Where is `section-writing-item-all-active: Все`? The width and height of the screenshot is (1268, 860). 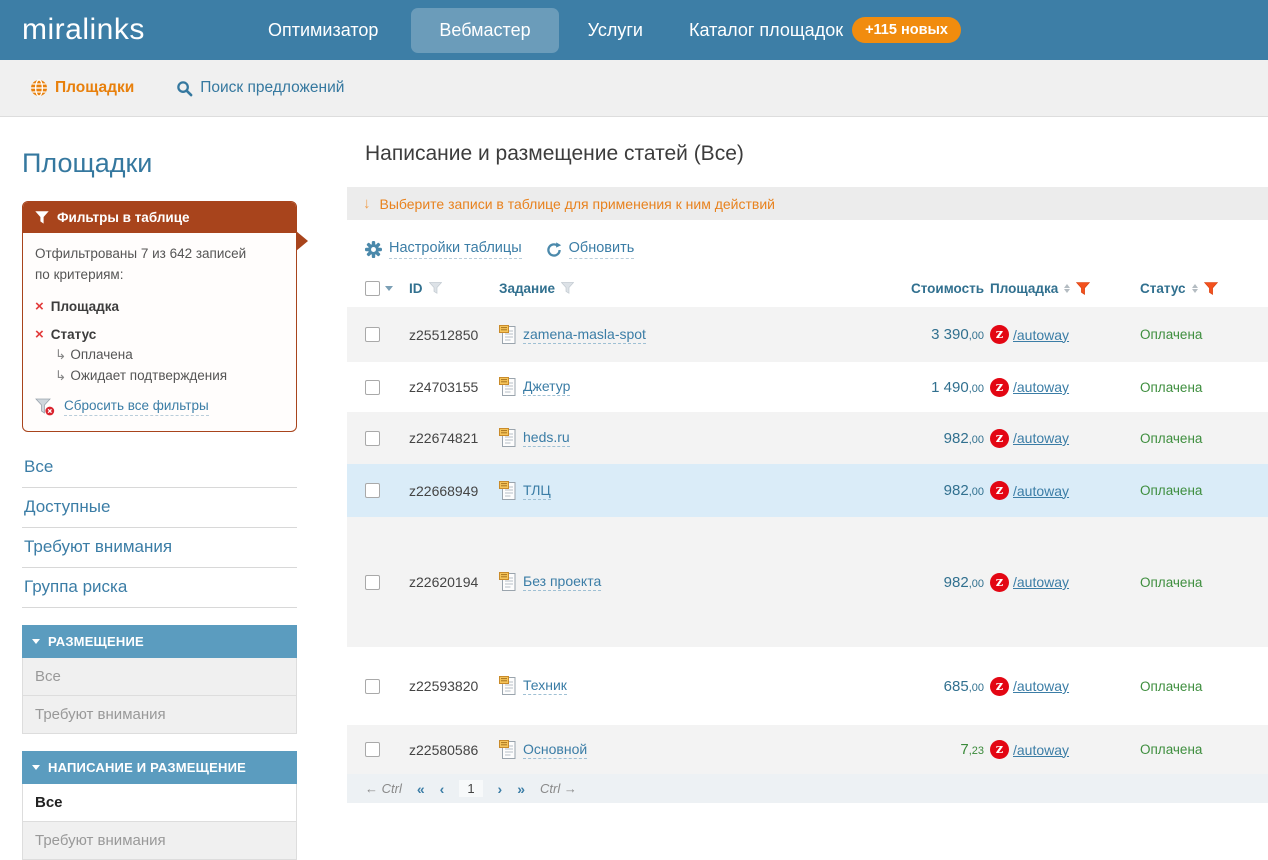
section-writing-item-all-active: Все is located at coordinates (159, 802).